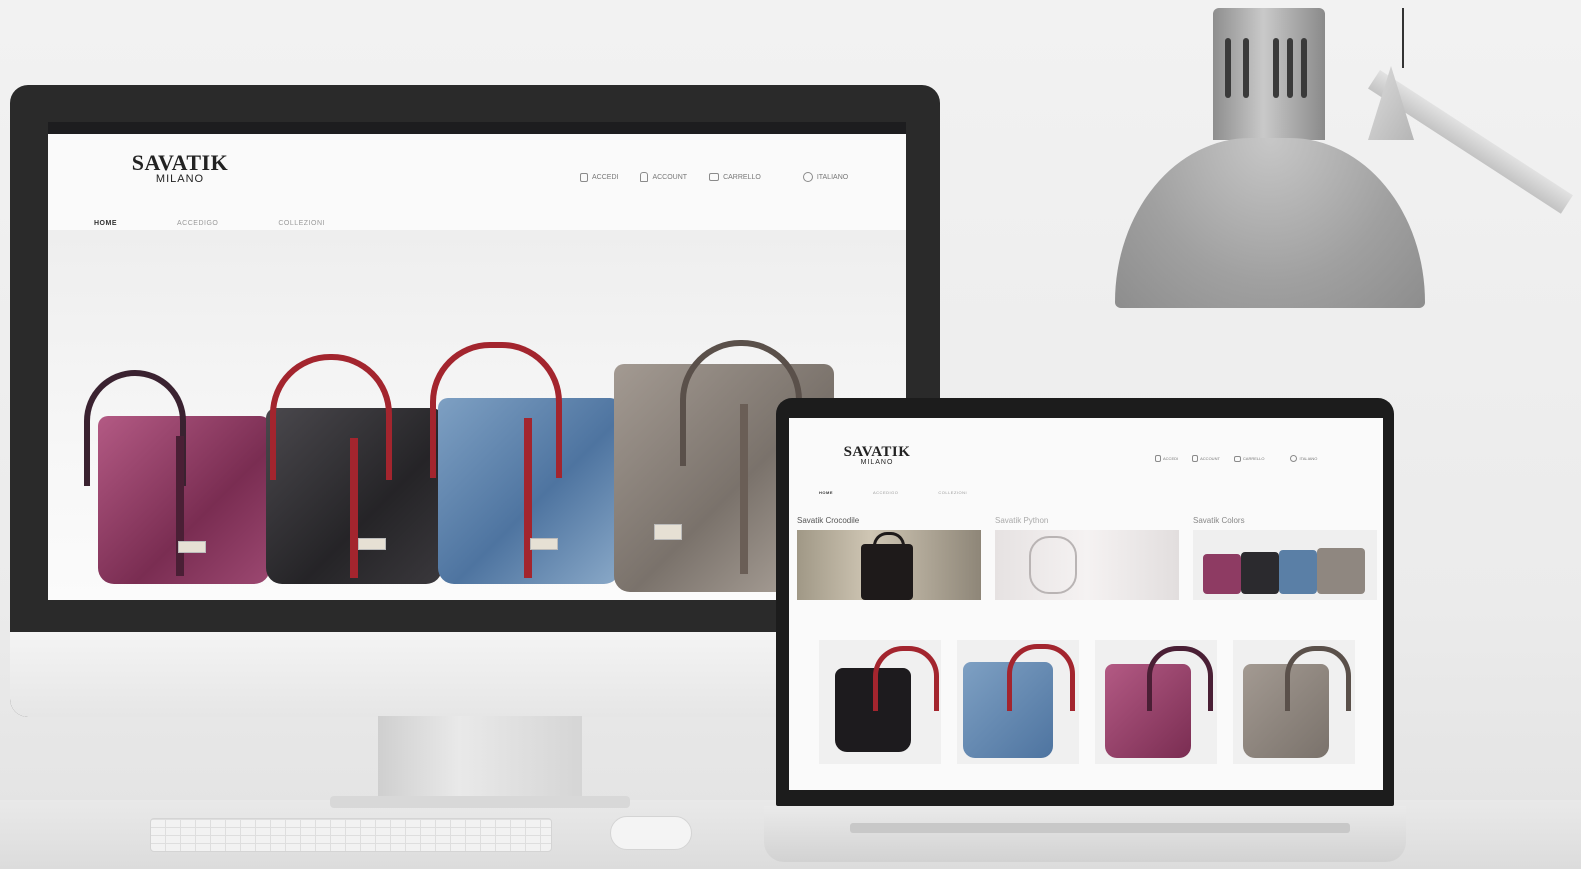  What do you see at coordinates (105, 223) in the screenshot?
I see `nav-home: HOME` at bounding box center [105, 223].